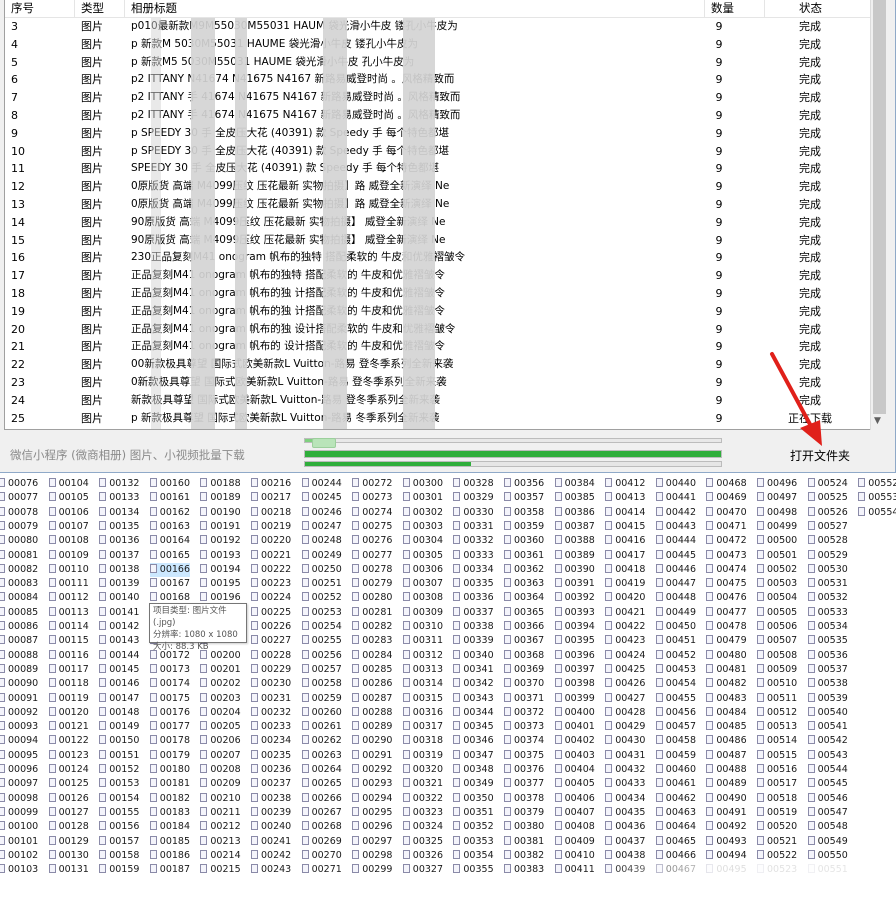  I want to click on file-item: 00415, so click(625, 527).